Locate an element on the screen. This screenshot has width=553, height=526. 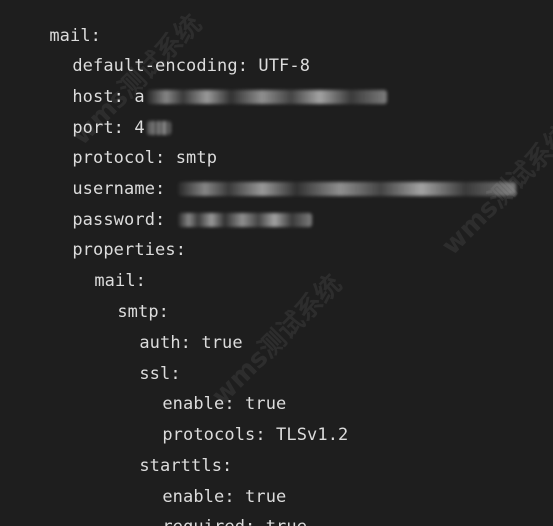
code-line: host: a is located at coordinates (209, 84).